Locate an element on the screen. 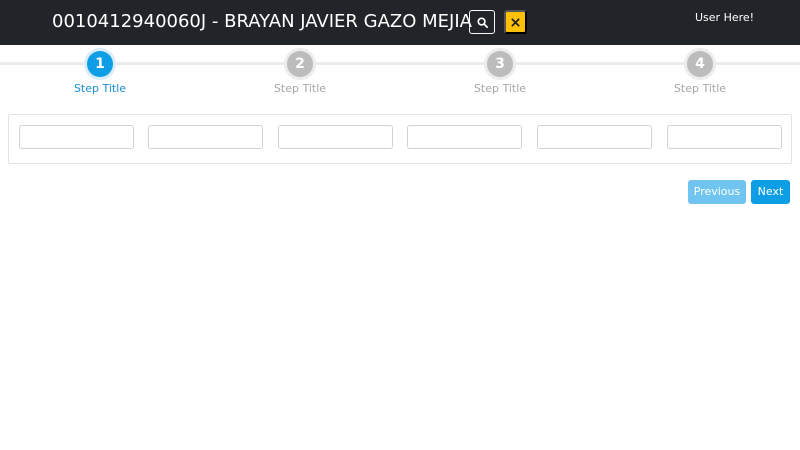 The image size is (800, 450). next-button: Next is located at coordinates (770, 192).